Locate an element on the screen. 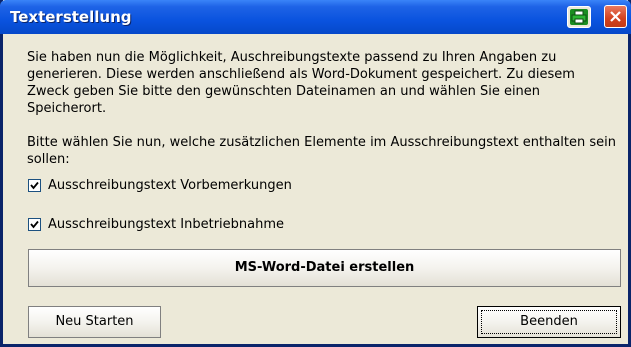  vorbemerkungen-checkbox is located at coordinates (34, 185).